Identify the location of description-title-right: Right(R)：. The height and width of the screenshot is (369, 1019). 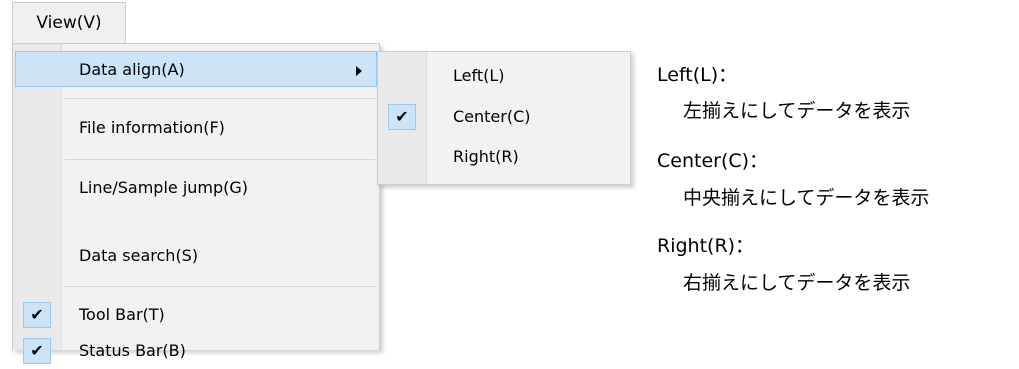
(706, 246).